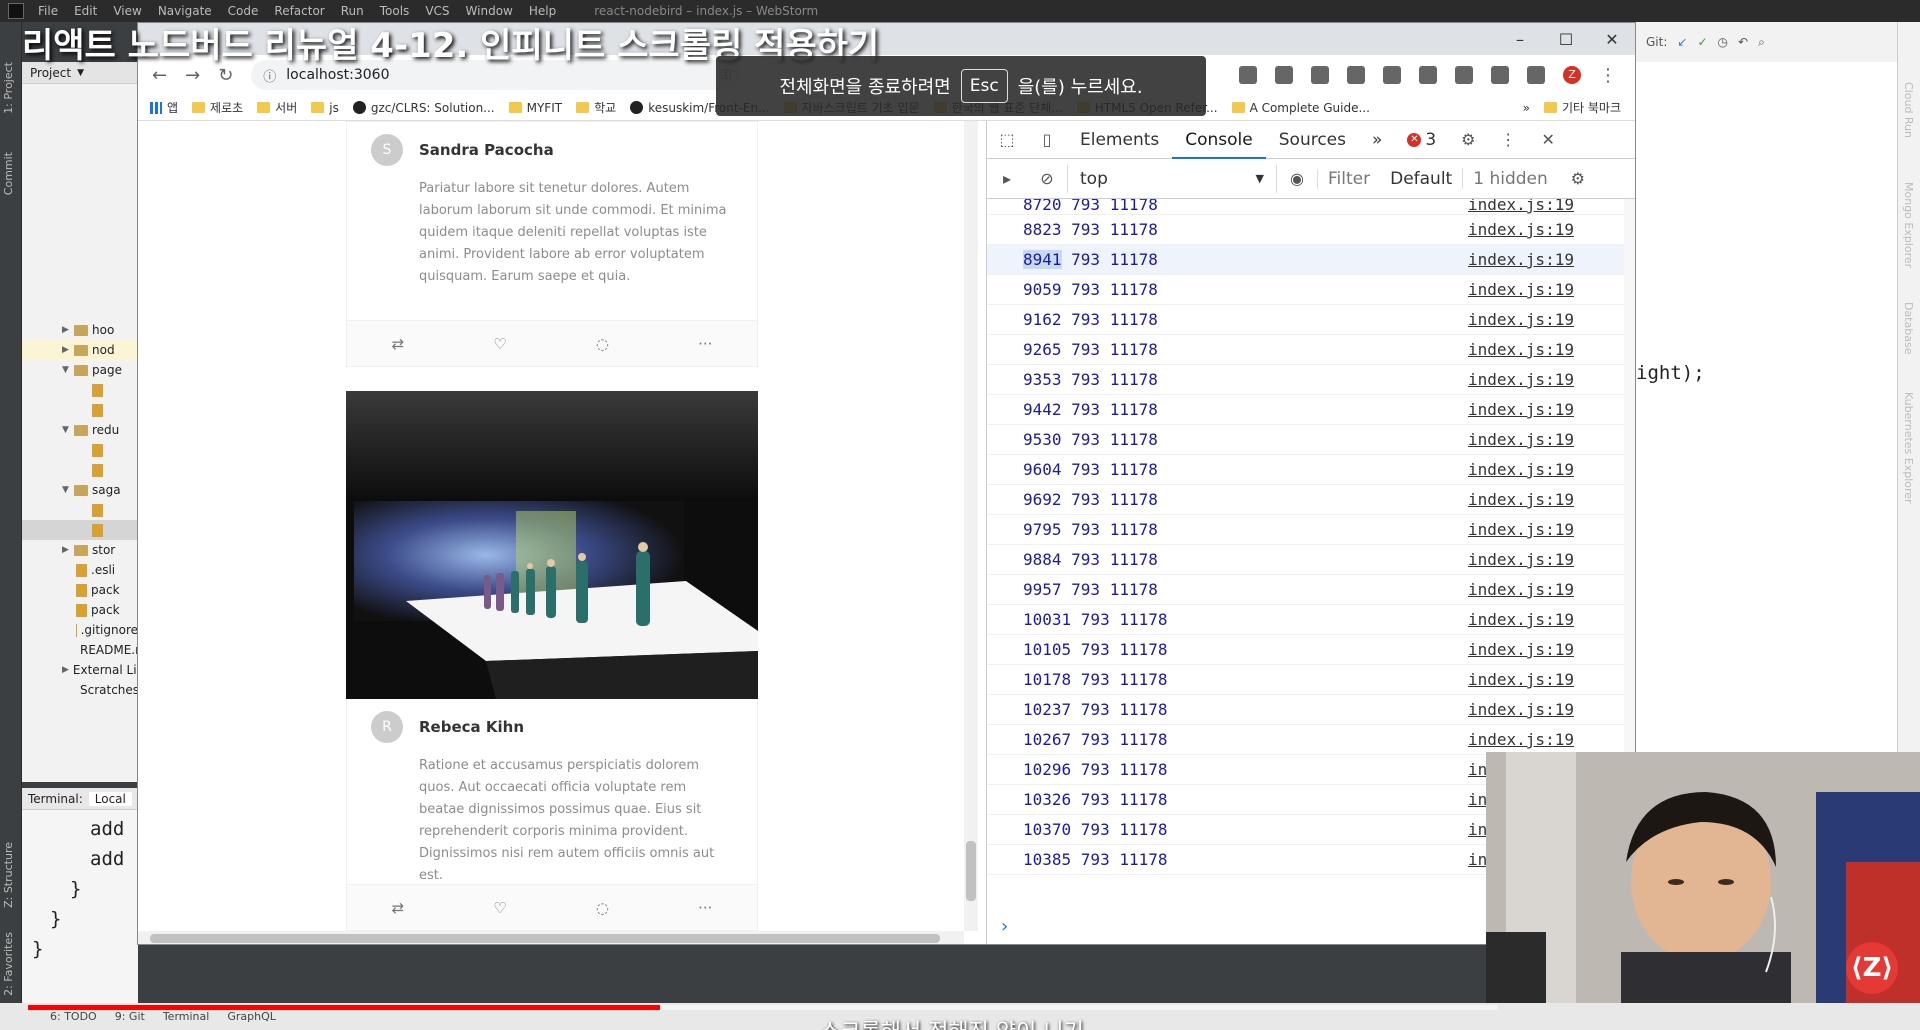  I want to click on inspect-element-icon: ⬚, so click(1007, 139).